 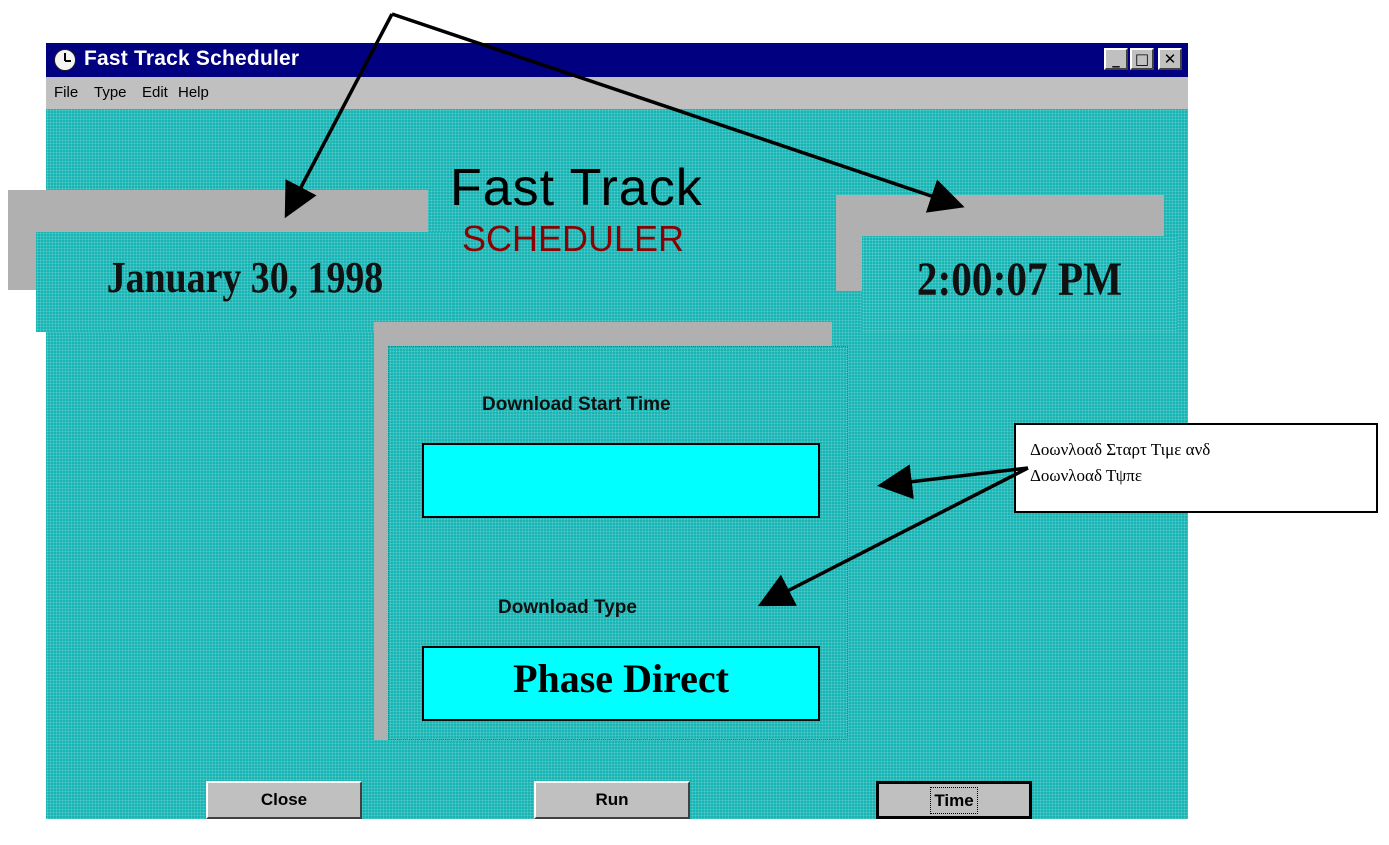 I want to click on arrow-to-date, so click(x=339, y=116).